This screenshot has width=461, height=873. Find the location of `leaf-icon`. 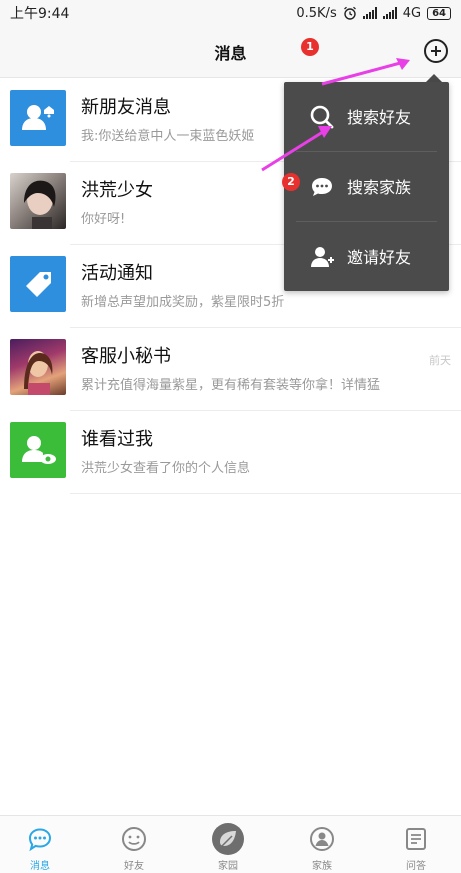

leaf-icon is located at coordinates (228, 839).